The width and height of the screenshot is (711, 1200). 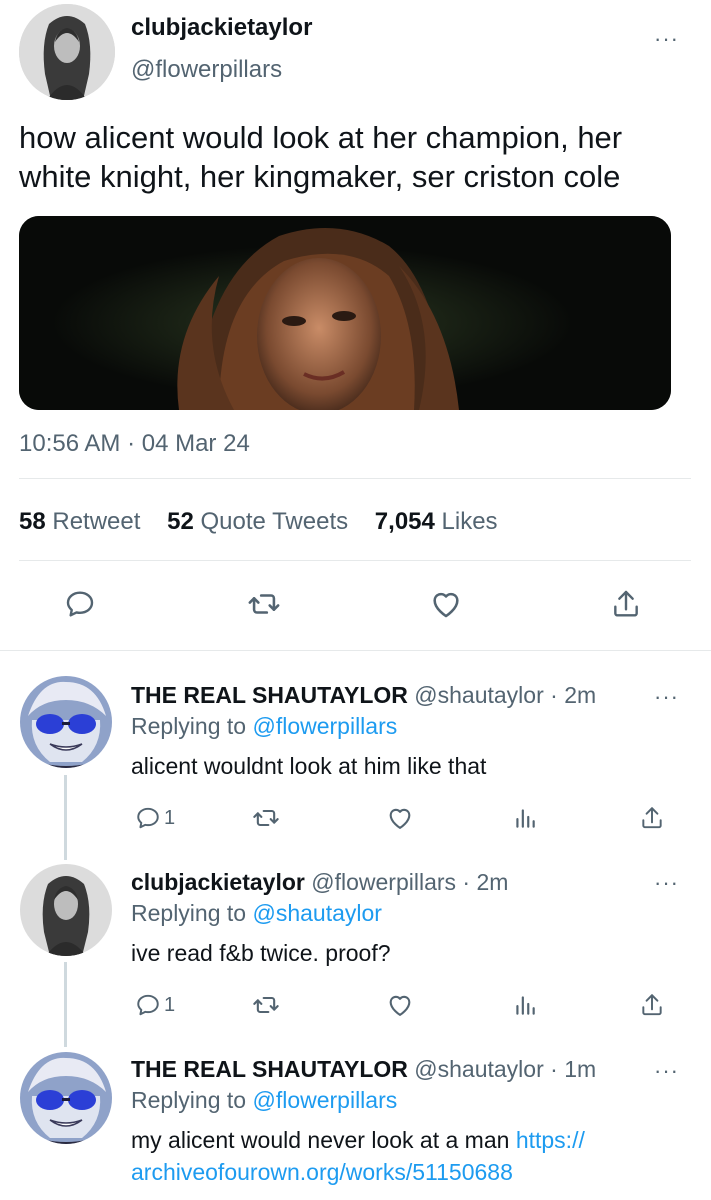 What do you see at coordinates (67, 52) in the screenshot?
I see `author-avatar` at bounding box center [67, 52].